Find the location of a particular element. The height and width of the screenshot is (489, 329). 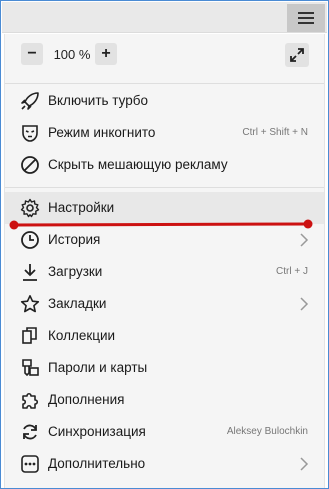

clock-icon is located at coordinates (30, 240).